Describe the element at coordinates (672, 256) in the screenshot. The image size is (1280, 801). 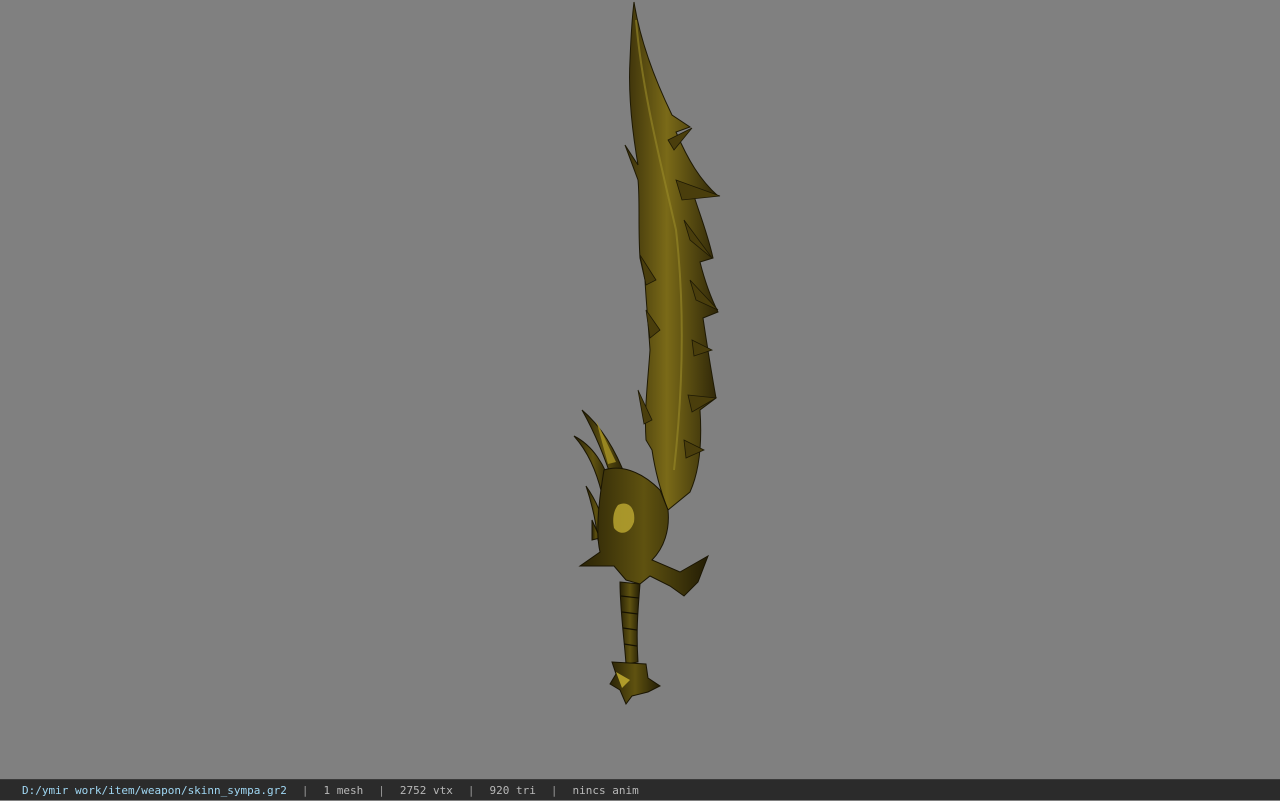
I see `sword-blade` at that location.